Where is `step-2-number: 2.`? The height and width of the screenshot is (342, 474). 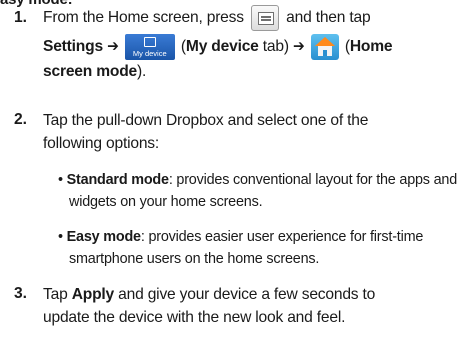
step-2-number: 2. is located at coordinates (21, 119).